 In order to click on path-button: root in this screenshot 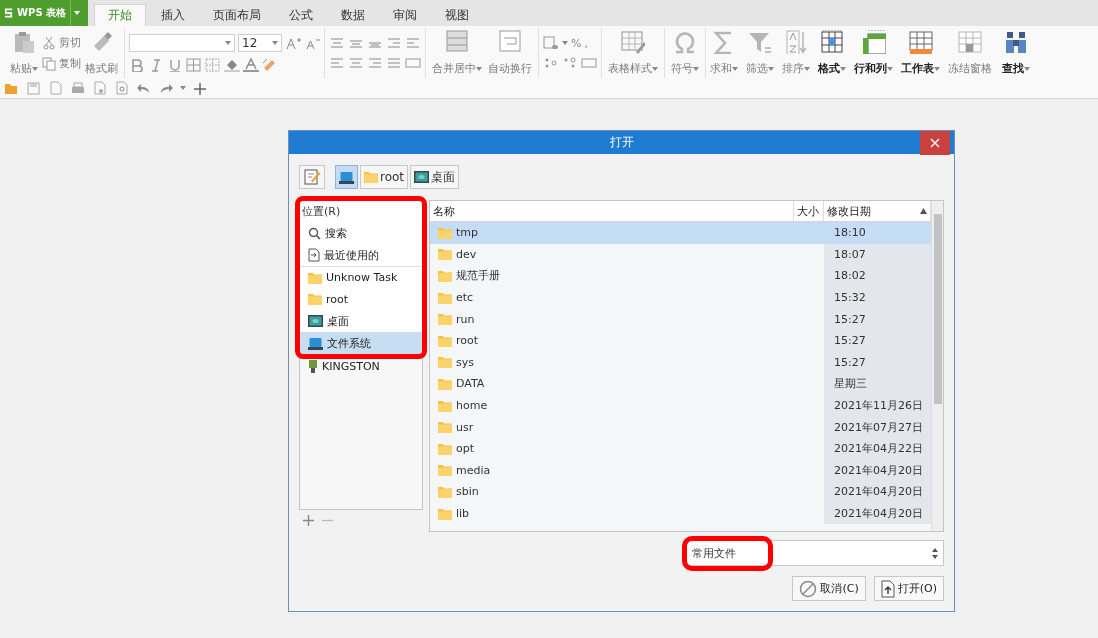, I will do `click(384, 177)`.